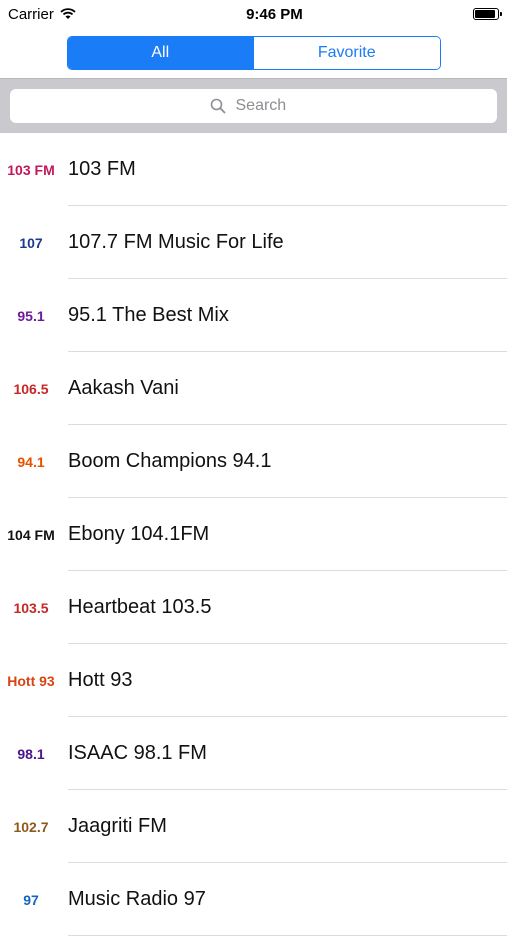  I want to click on status-left: Carrier, so click(42, 14).